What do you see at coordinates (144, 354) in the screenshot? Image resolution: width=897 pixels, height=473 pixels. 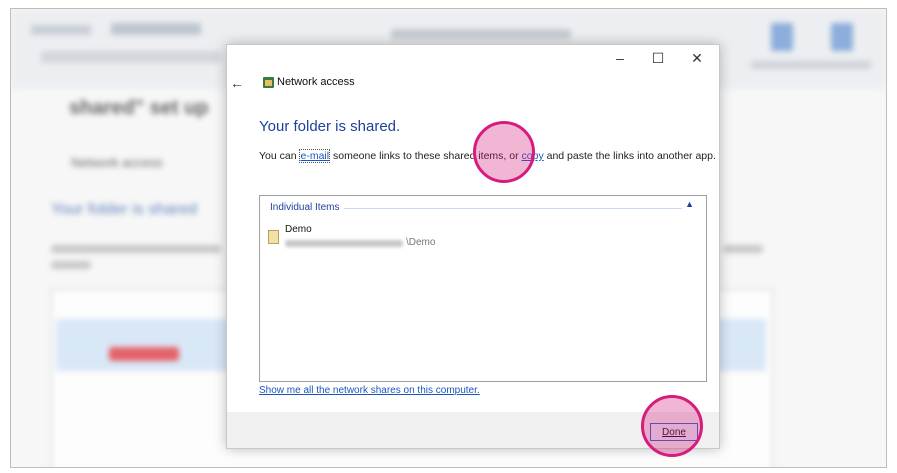 I see `background-redaction` at bounding box center [144, 354].